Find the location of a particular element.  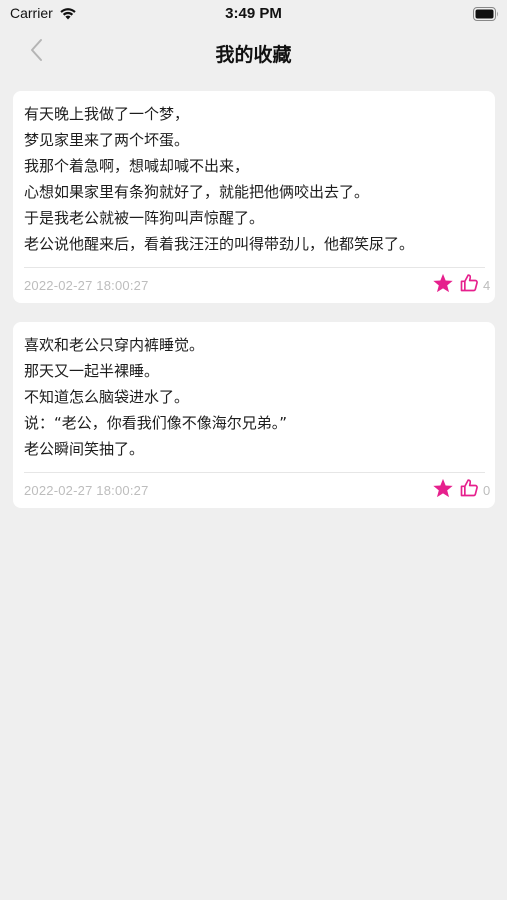

like-count: 4 is located at coordinates (487, 285).